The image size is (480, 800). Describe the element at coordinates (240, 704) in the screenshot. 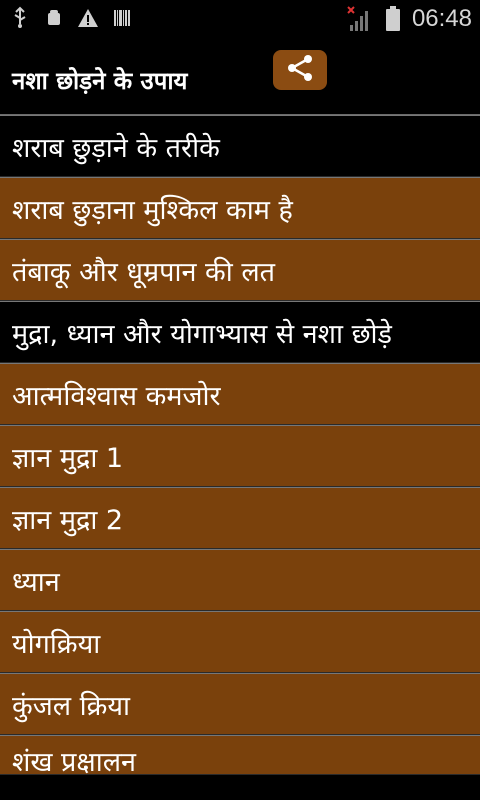

I see `list-item: कुंजल क्रिया` at that location.